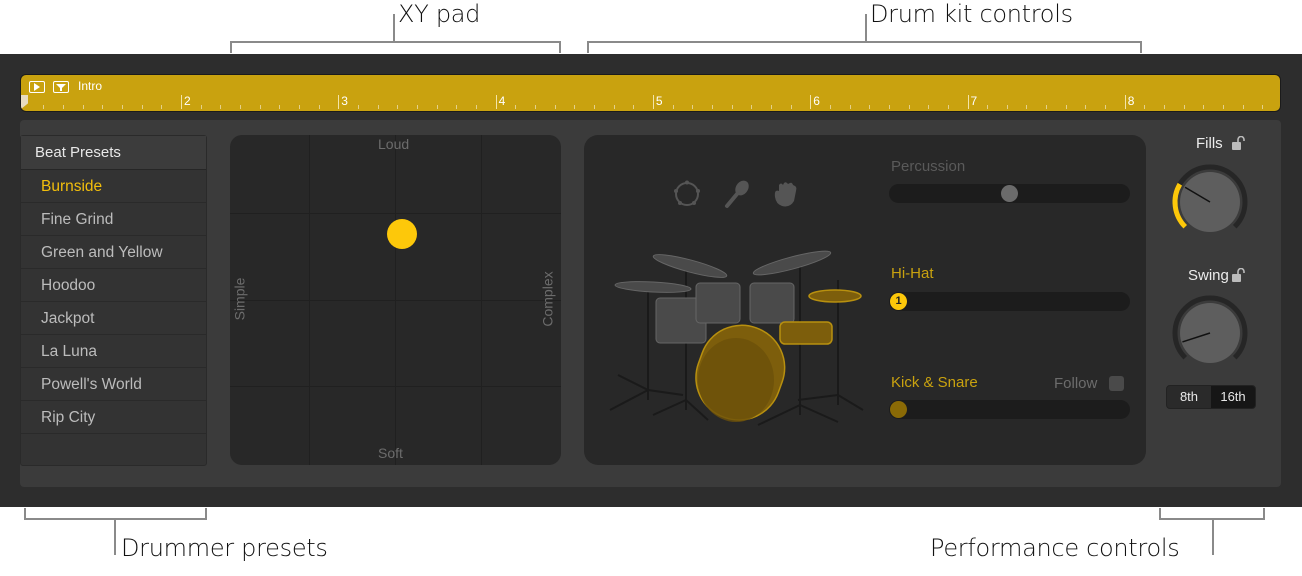  What do you see at coordinates (737, 194) in the screenshot?
I see `shaker-icon` at bounding box center [737, 194].